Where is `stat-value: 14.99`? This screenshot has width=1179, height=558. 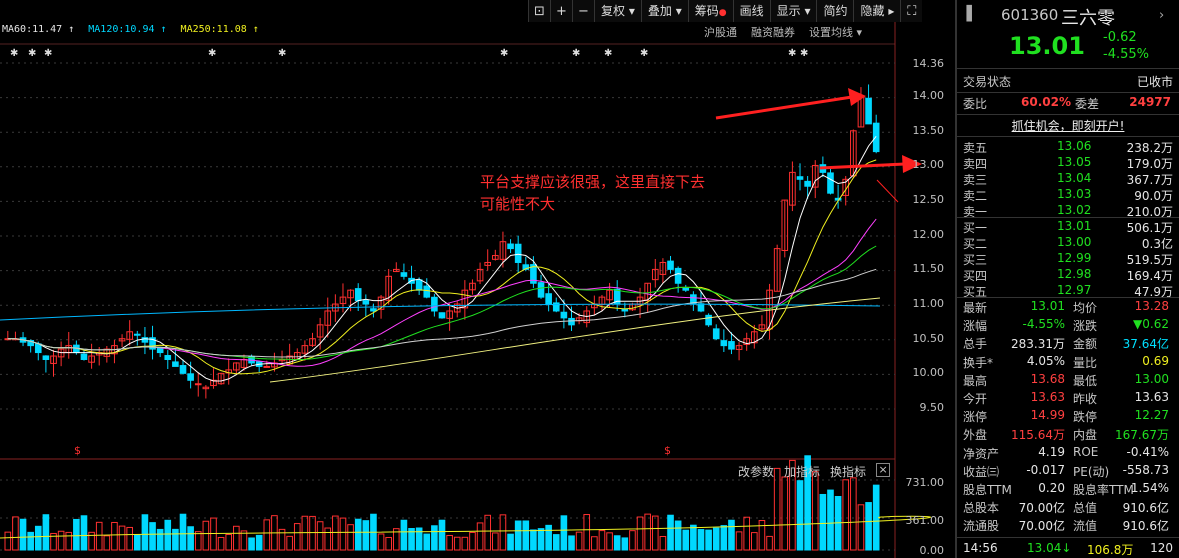 stat-value: 14.99 is located at coordinates (1047, 415).